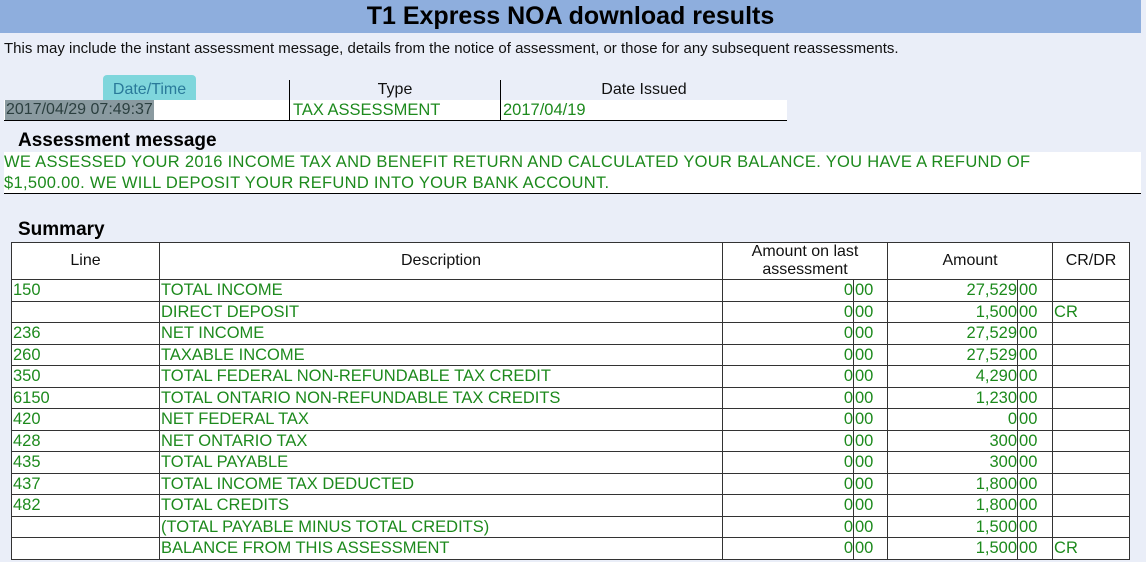 The width and height of the screenshot is (1146, 562). Describe the element at coordinates (85, 290) in the screenshot. I see `row-line: 150` at that location.